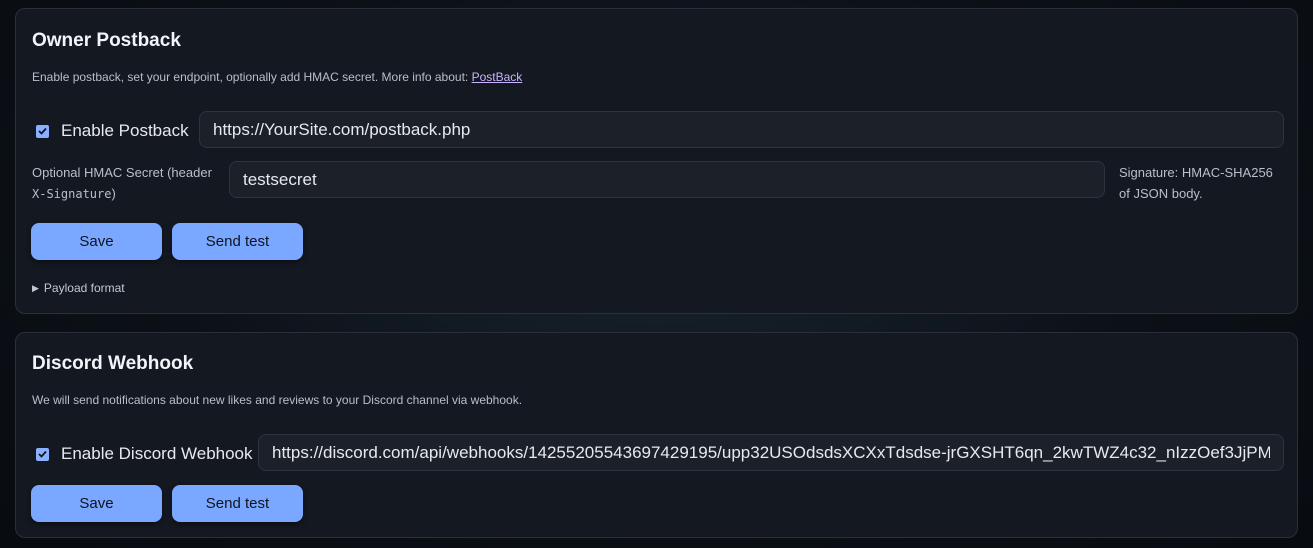  I want to click on disclosure-triangle-icon: ▶, so click(35, 287).